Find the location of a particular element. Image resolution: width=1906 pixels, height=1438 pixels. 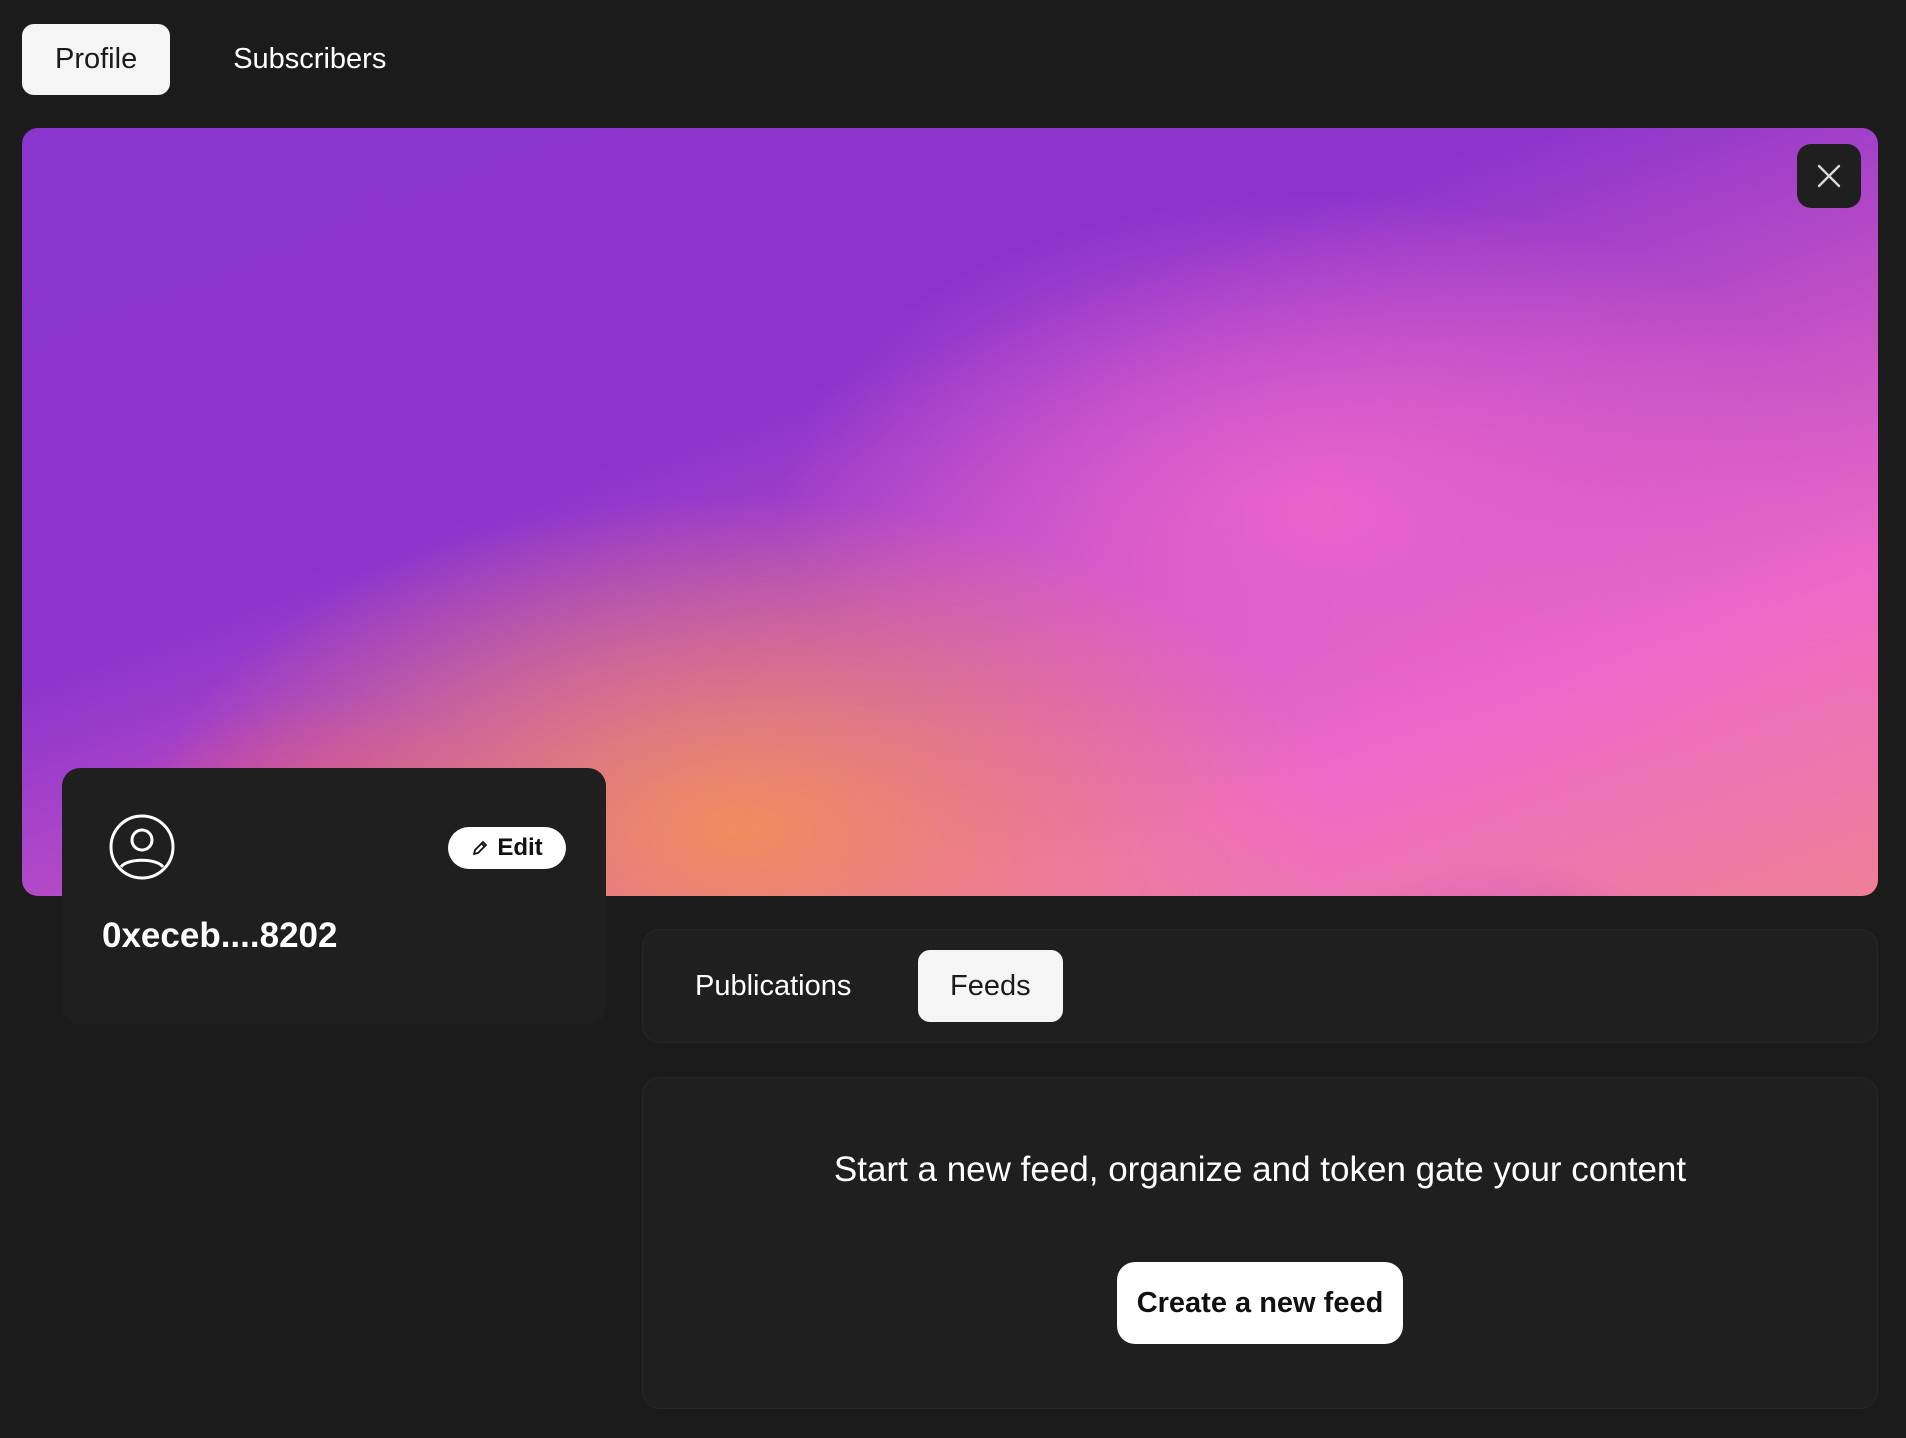

tab-publications: Publications is located at coordinates (773, 986).